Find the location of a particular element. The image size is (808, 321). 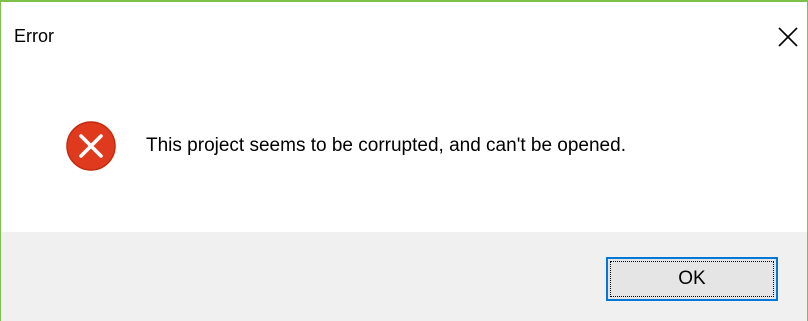

ok-button: OK is located at coordinates (692, 279).